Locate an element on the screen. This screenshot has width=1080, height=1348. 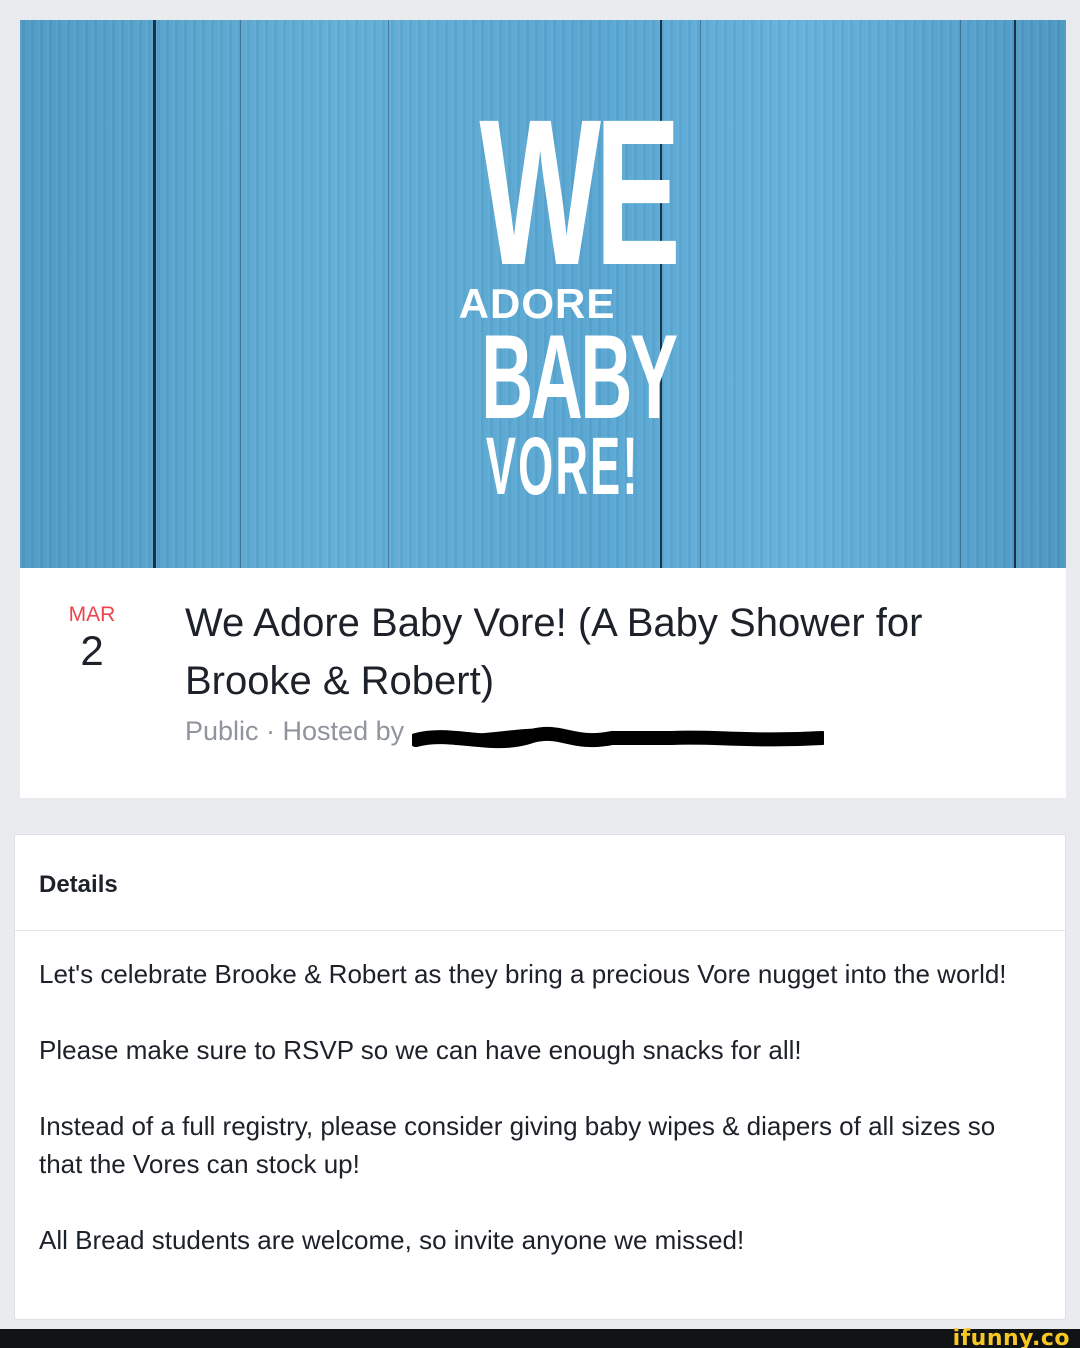
event-date: MAR 2 is located at coordinates (92, 638).